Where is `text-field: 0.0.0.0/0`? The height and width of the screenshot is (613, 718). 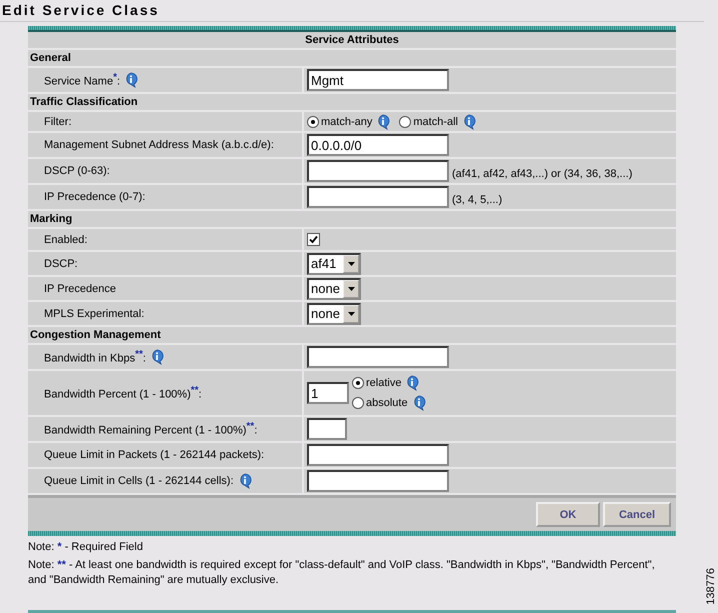 text-field: 0.0.0.0/0 is located at coordinates (378, 145).